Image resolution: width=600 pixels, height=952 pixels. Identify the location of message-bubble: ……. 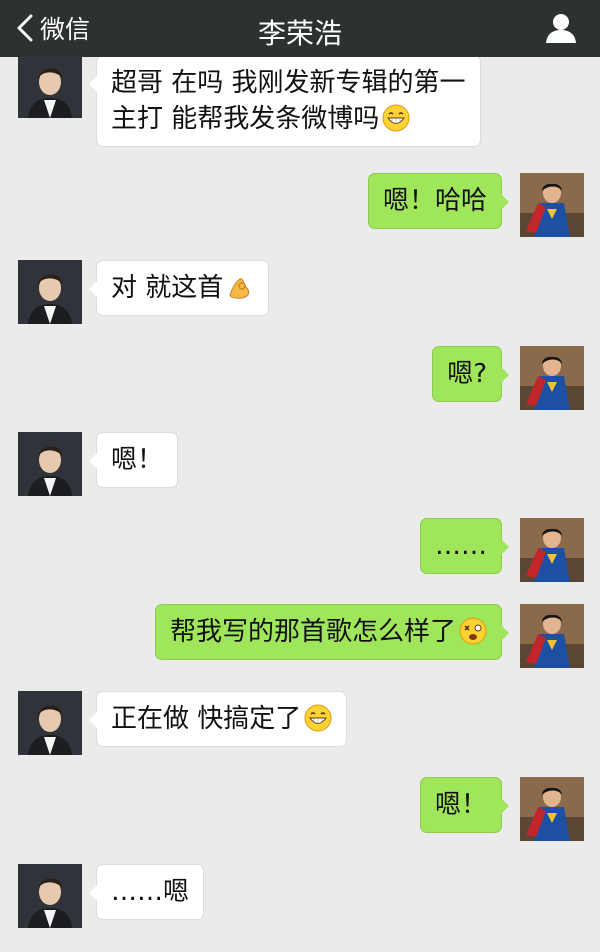
(464, 546).